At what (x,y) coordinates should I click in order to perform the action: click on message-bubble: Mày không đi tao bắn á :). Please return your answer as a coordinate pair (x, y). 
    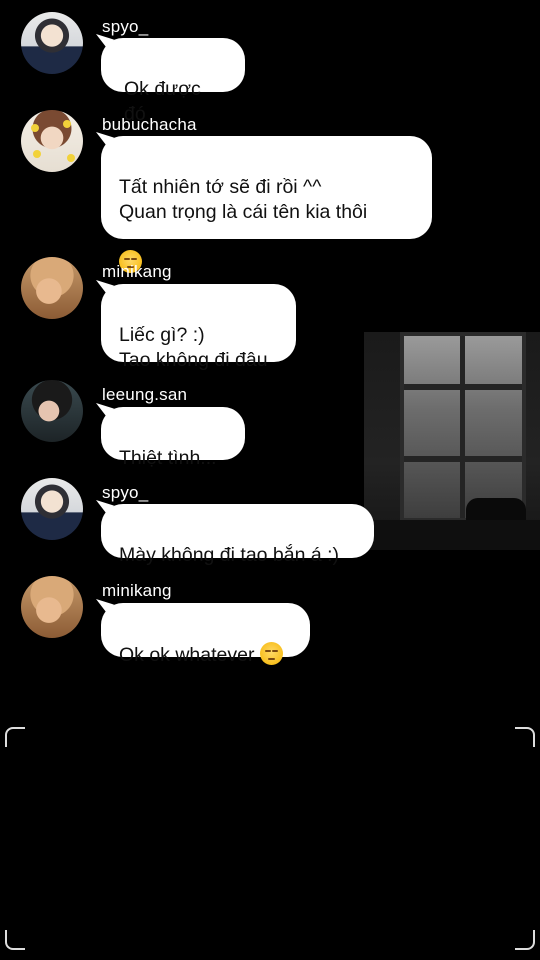
    Looking at the image, I should click on (237, 535).